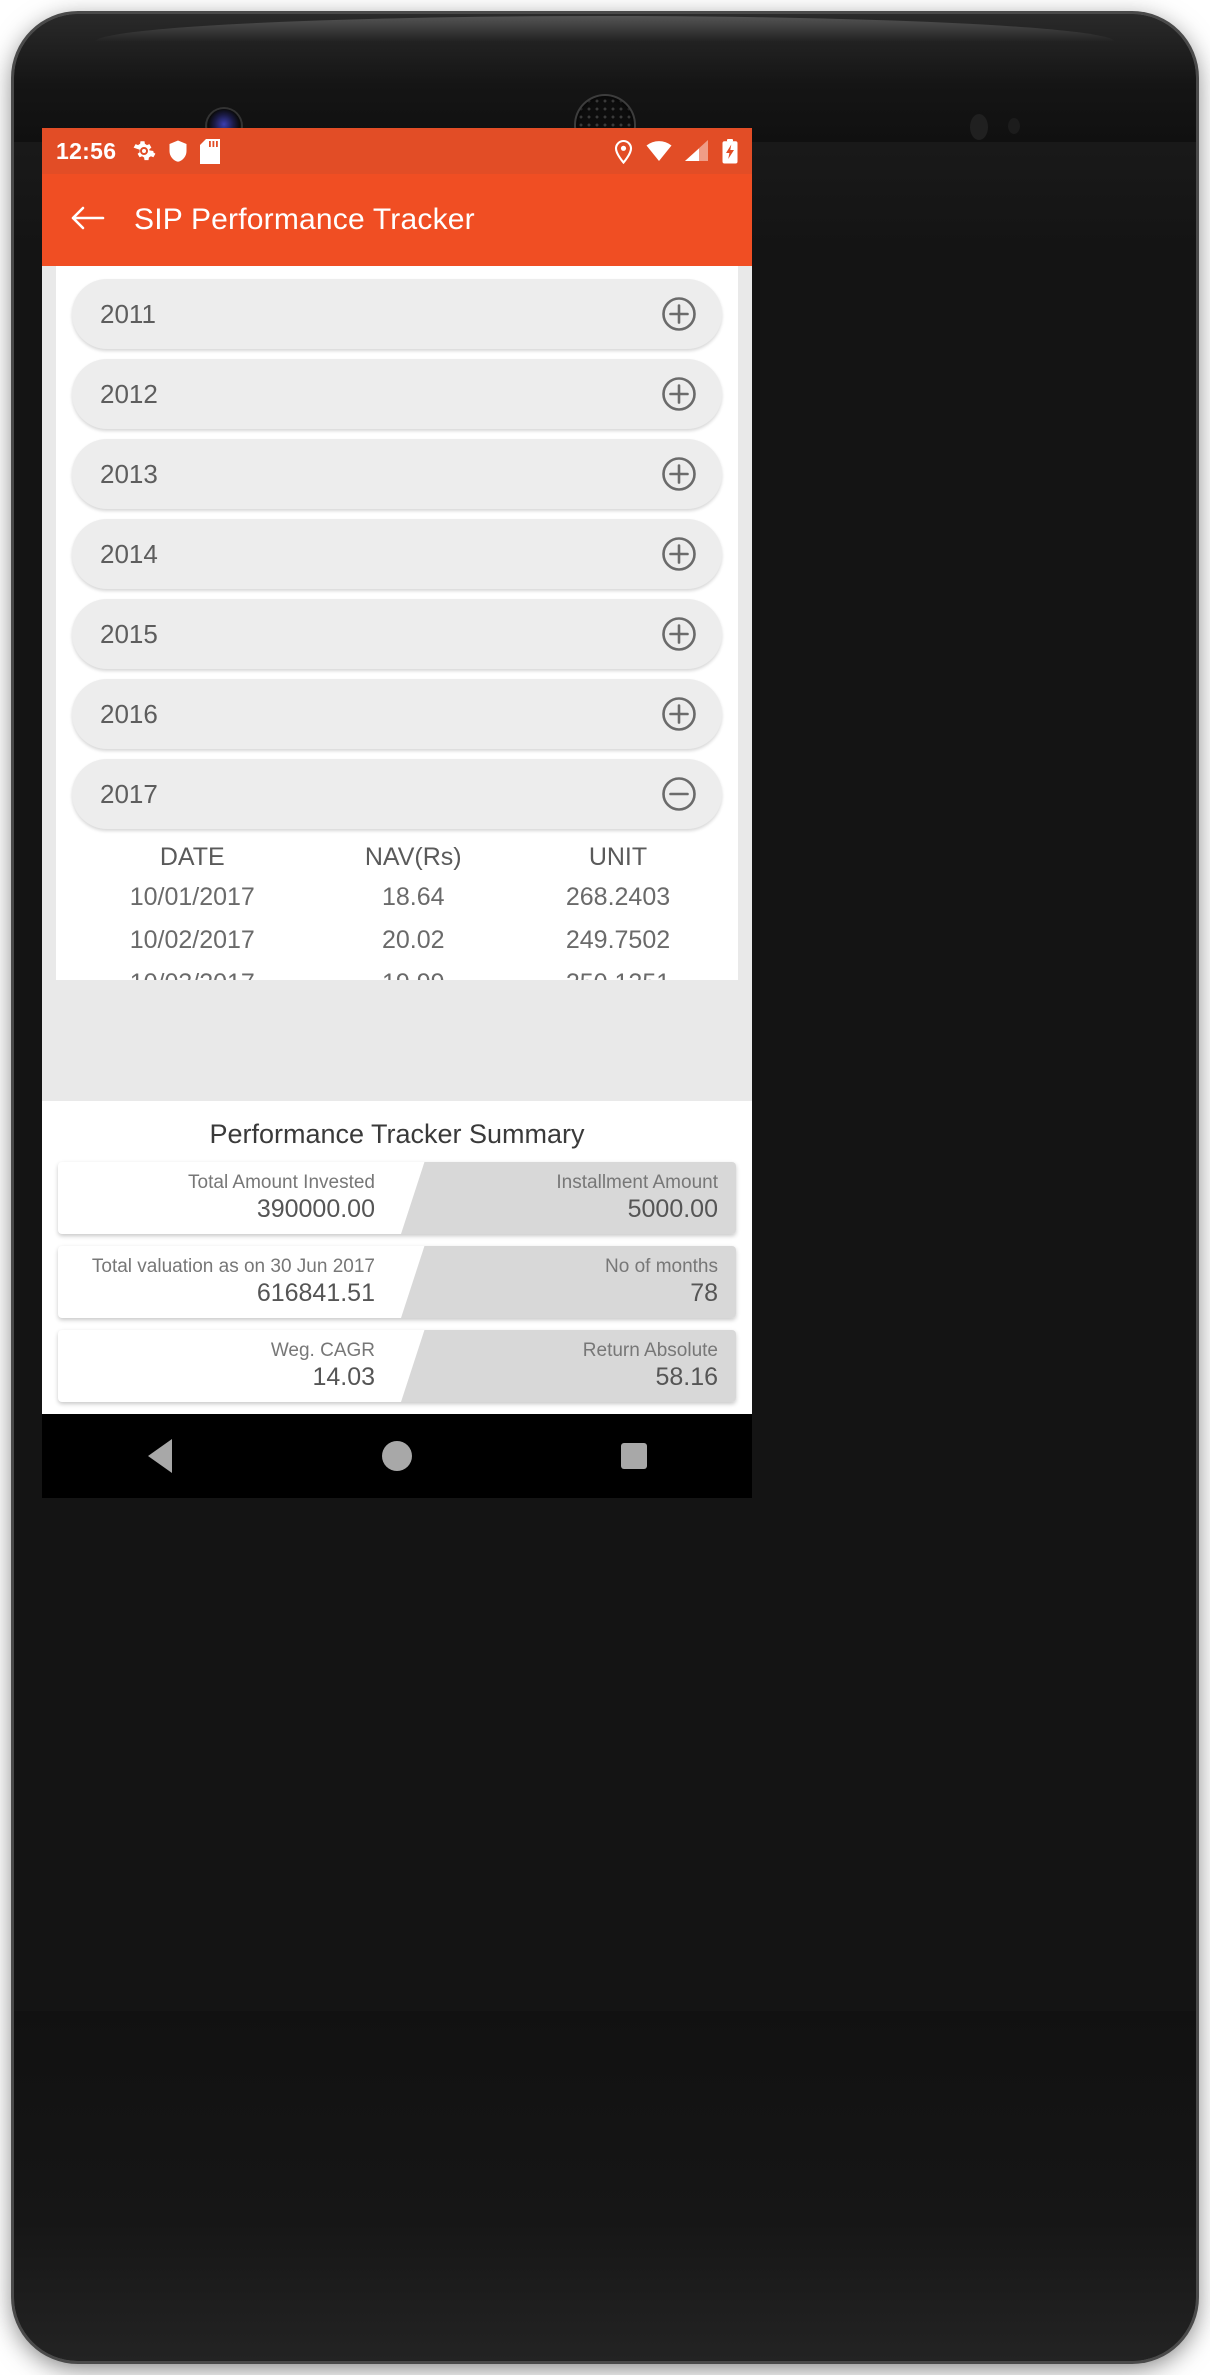 This screenshot has width=1210, height=2375. Describe the element at coordinates (129, 393) in the screenshot. I see `year-label: 2012` at that location.